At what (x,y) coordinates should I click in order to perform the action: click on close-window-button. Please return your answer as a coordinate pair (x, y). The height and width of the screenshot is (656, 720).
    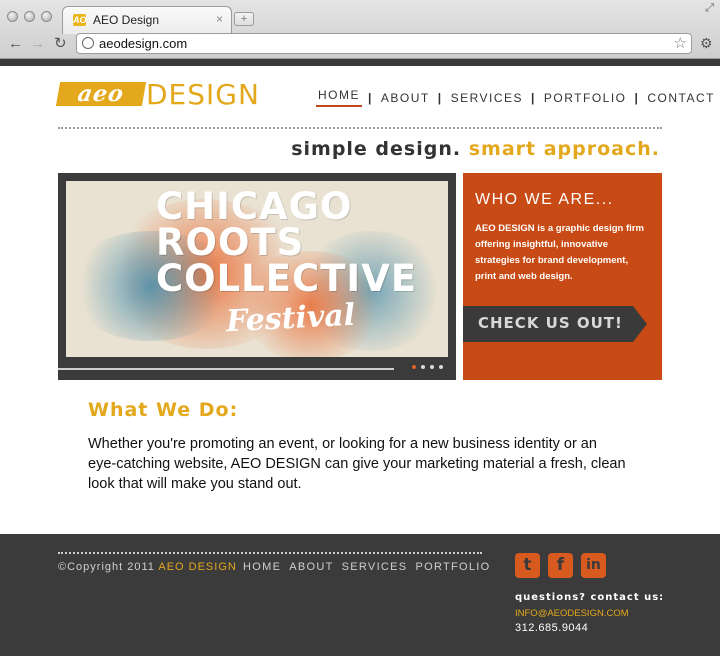
    Looking at the image, I should click on (12, 16).